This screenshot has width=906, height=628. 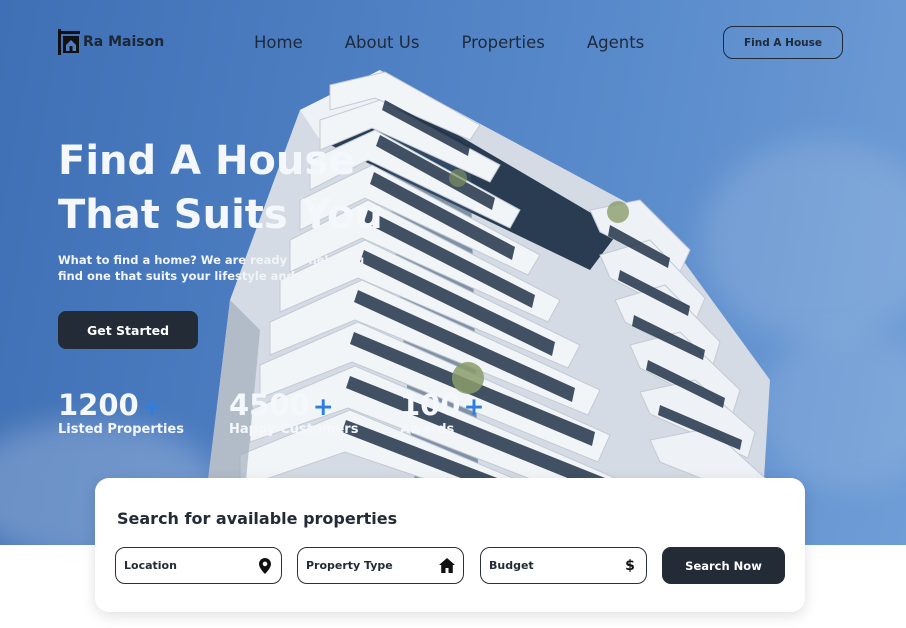 What do you see at coordinates (269, 405) in the screenshot?
I see `stat-value: 4500` at bounding box center [269, 405].